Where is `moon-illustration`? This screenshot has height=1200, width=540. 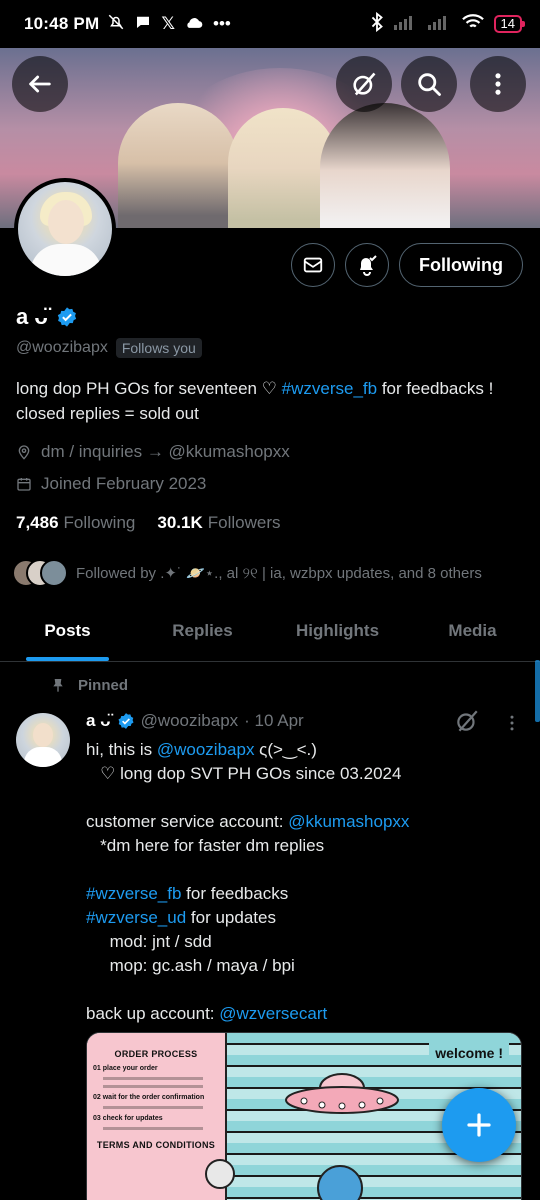 moon-illustration is located at coordinates (220, 1174).